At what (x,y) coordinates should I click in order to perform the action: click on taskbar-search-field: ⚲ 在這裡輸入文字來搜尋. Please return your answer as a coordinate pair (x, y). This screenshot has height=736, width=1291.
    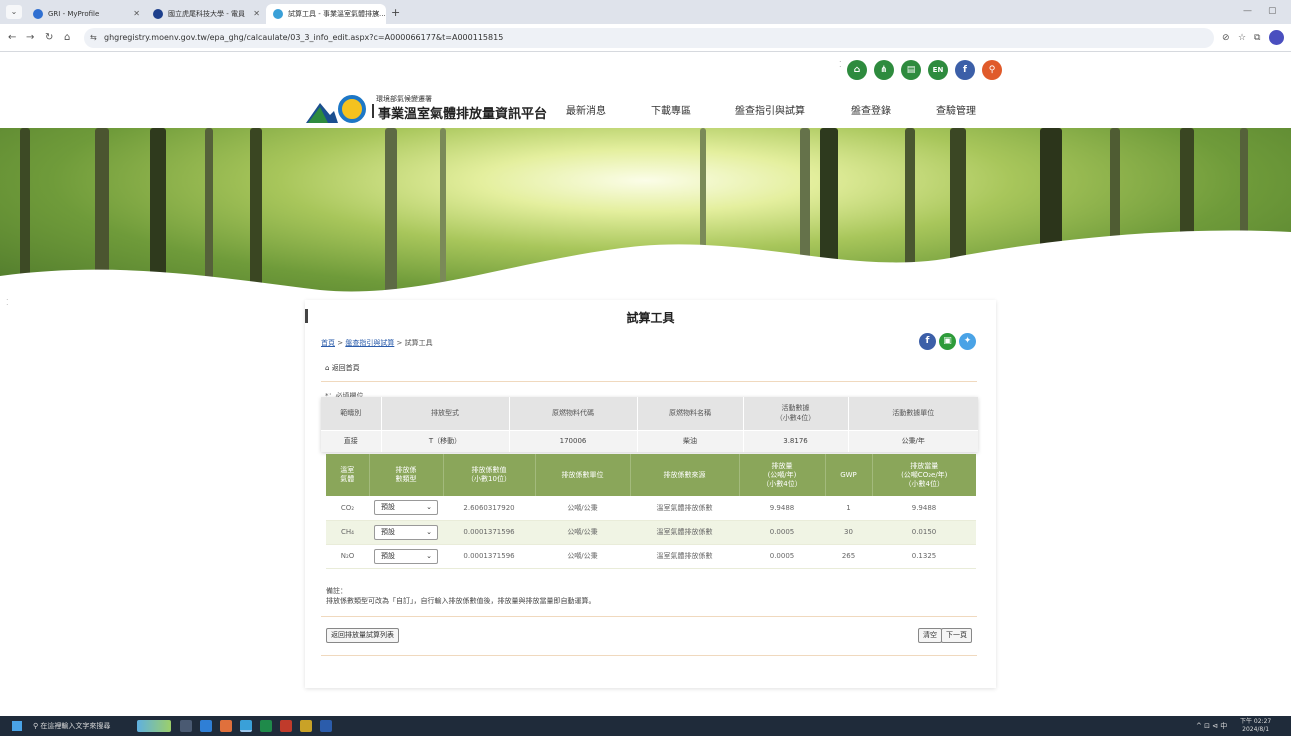
    Looking at the image, I should click on (71, 726).